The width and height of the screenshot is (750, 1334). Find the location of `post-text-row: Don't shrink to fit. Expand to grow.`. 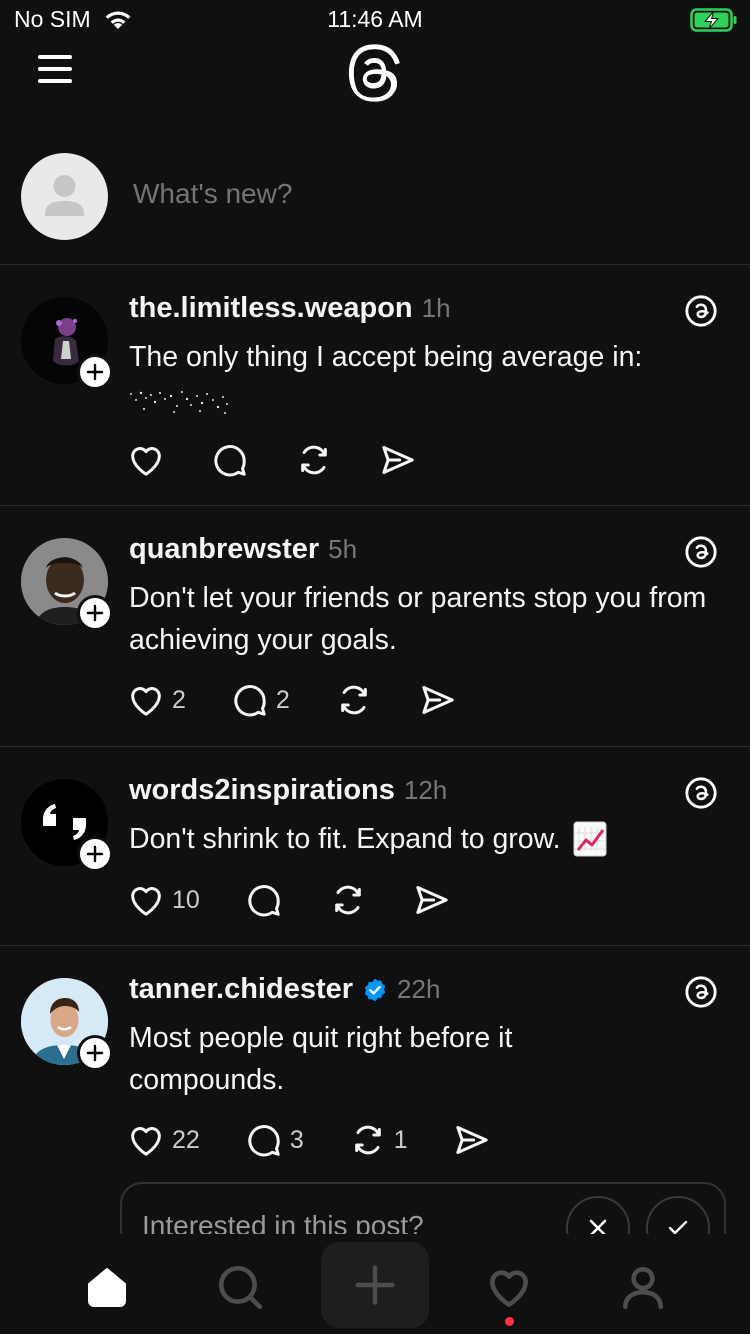

post-text-row: Don't shrink to fit. Expand to grow. is located at coordinates (424, 839).